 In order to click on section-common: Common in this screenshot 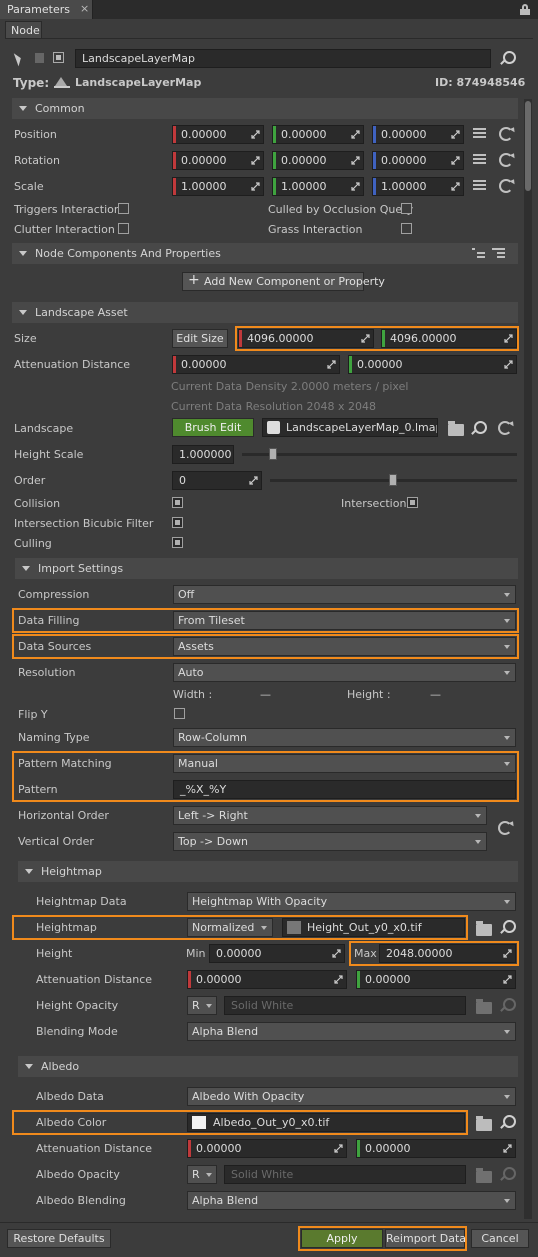, I will do `click(265, 108)`.